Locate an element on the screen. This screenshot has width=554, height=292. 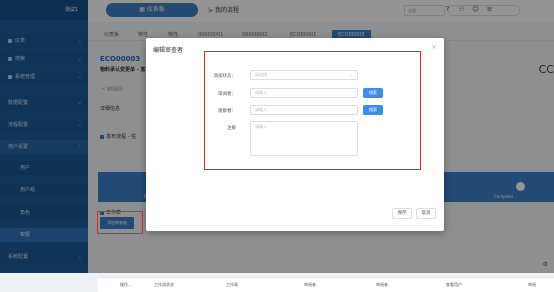
grid-header-cell: 审阅 is located at coordinates (532, 285).